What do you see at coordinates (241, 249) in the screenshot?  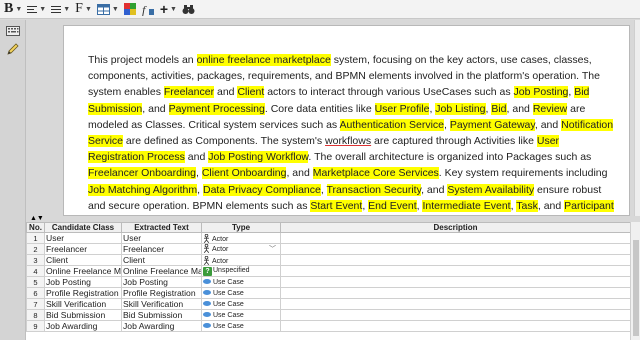 I see `type-cell: Actor ﹀` at bounding box center [241, 249].